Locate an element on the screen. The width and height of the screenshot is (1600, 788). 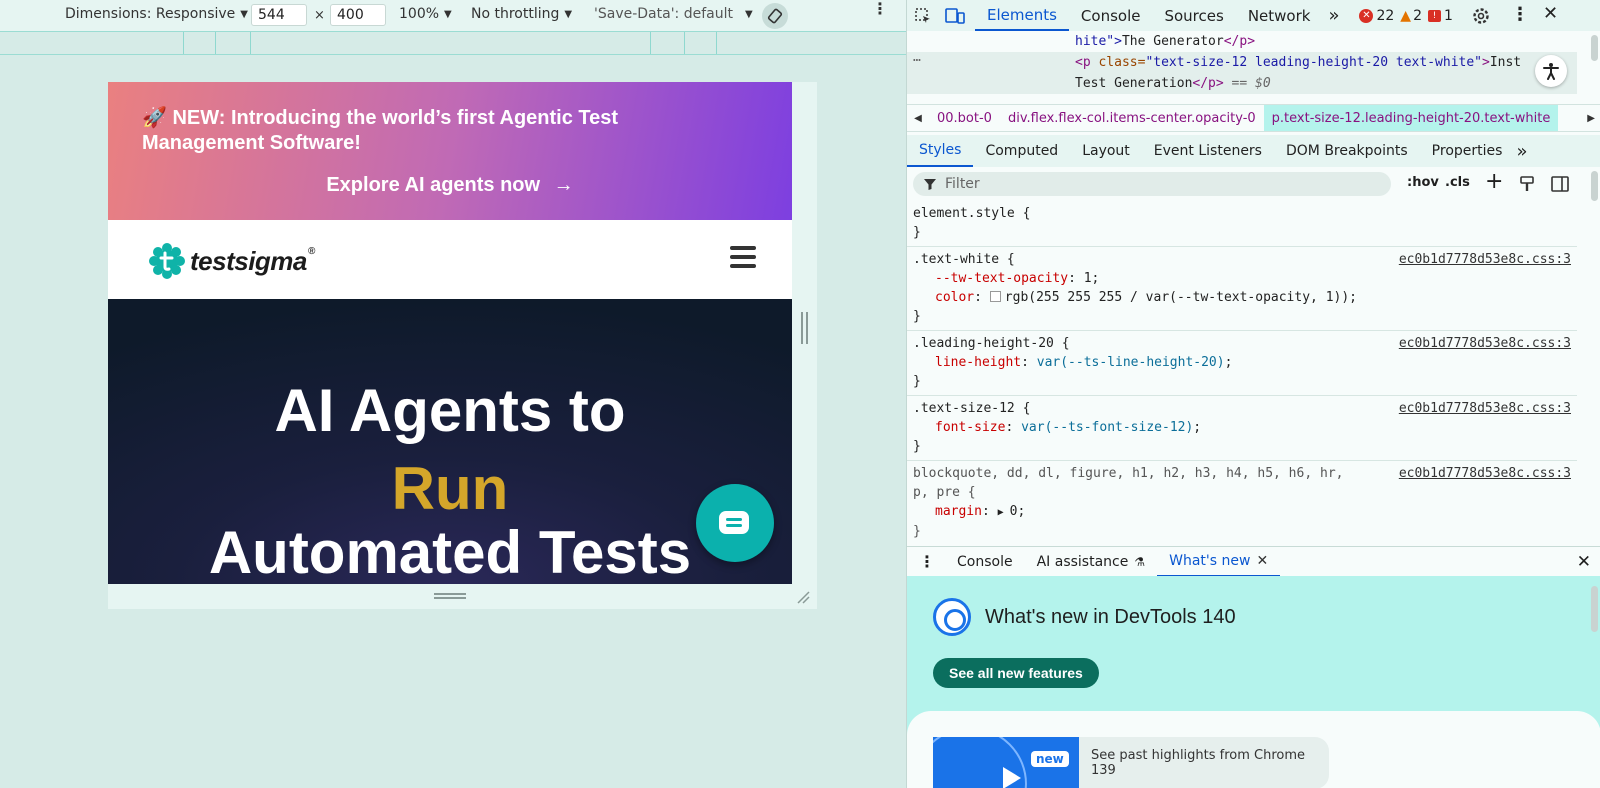
color-swatch-icon is located at coordinates (995, 296).